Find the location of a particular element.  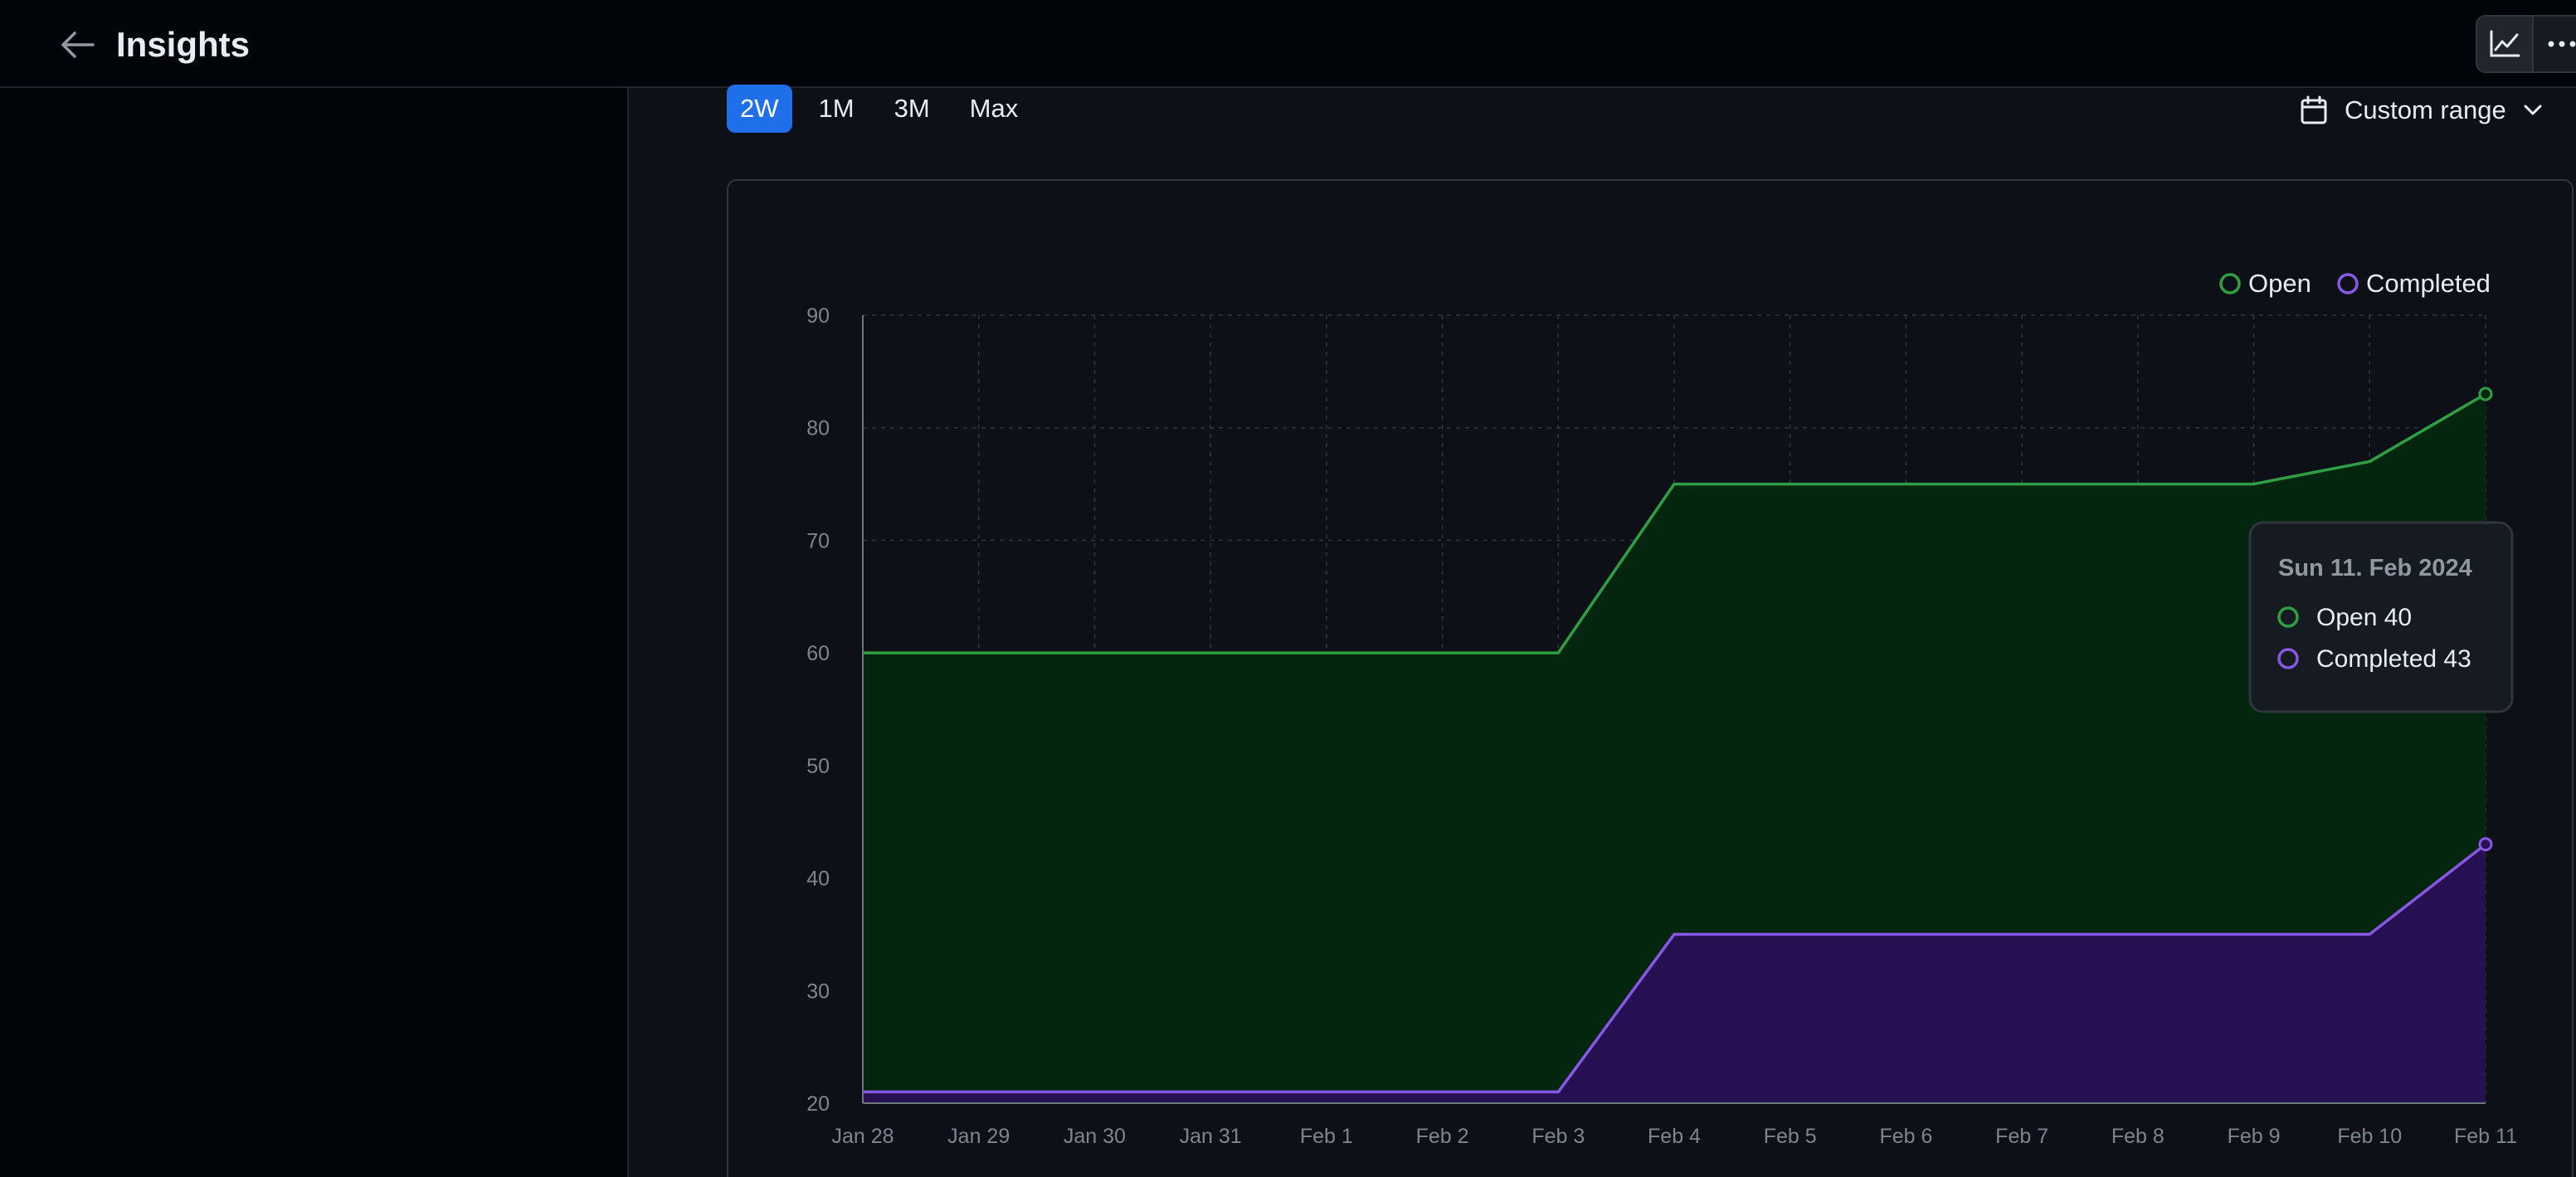

point-open is located at coordinates (2485, 394).